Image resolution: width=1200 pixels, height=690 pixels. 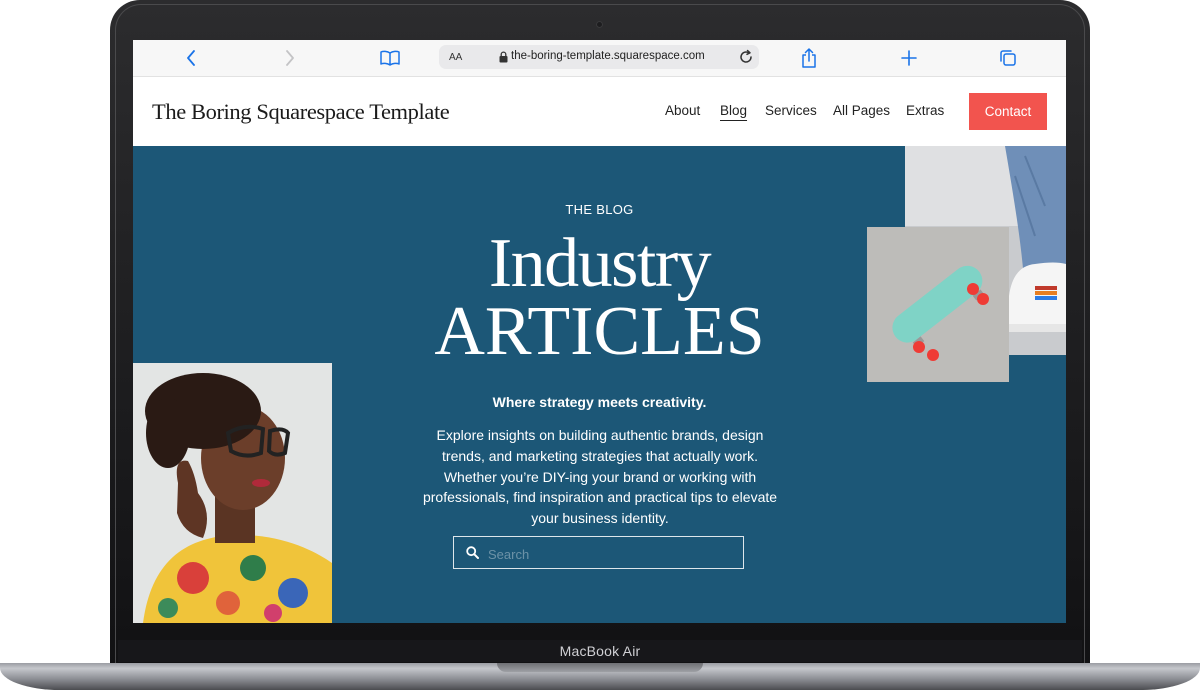 What do you see at coordinates (608, 56) in the screenshot?
I see `url-text: the-boring-template.squarespace.com` at bounding box center [608, 56].